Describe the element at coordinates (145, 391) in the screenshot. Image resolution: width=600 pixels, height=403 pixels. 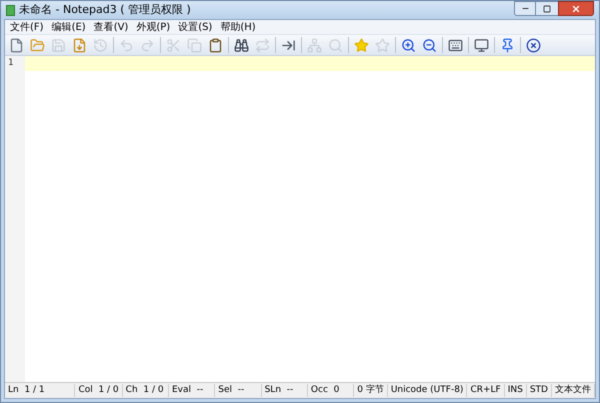
I see `status-field: Ch 1 / 0` at that location.